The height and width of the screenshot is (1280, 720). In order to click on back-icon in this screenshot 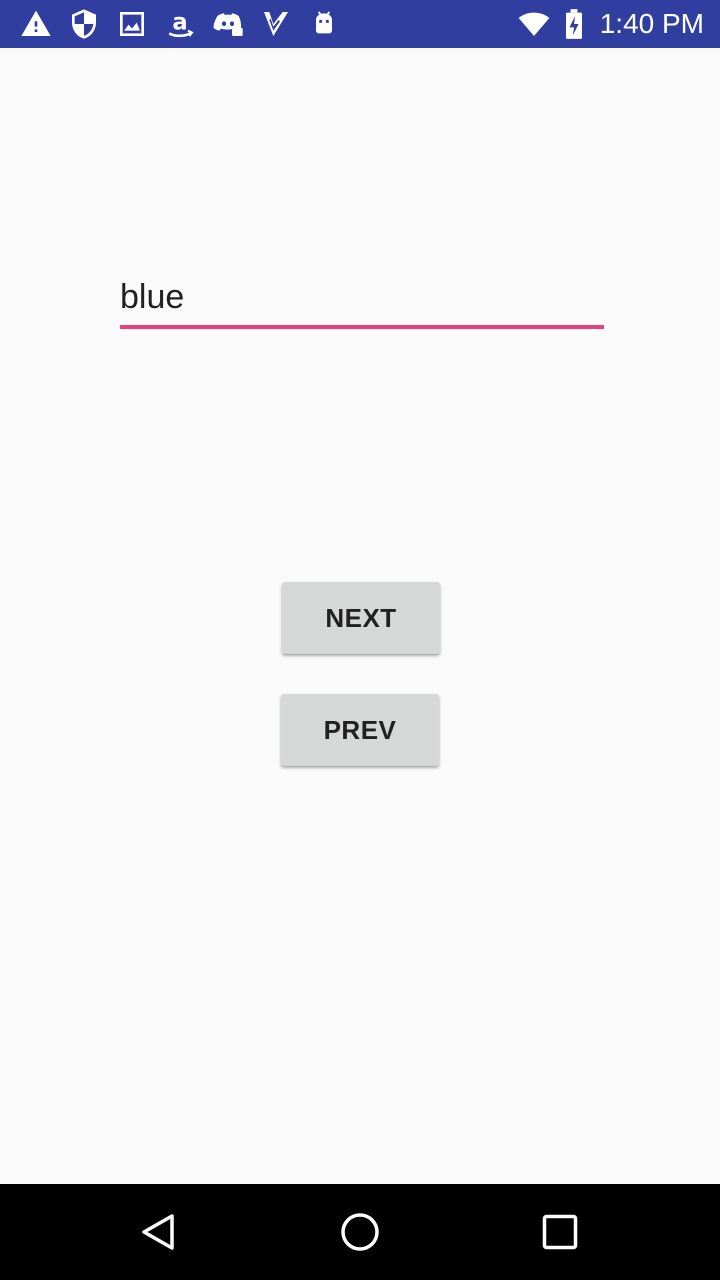, I will do `click(160, 1232)`.